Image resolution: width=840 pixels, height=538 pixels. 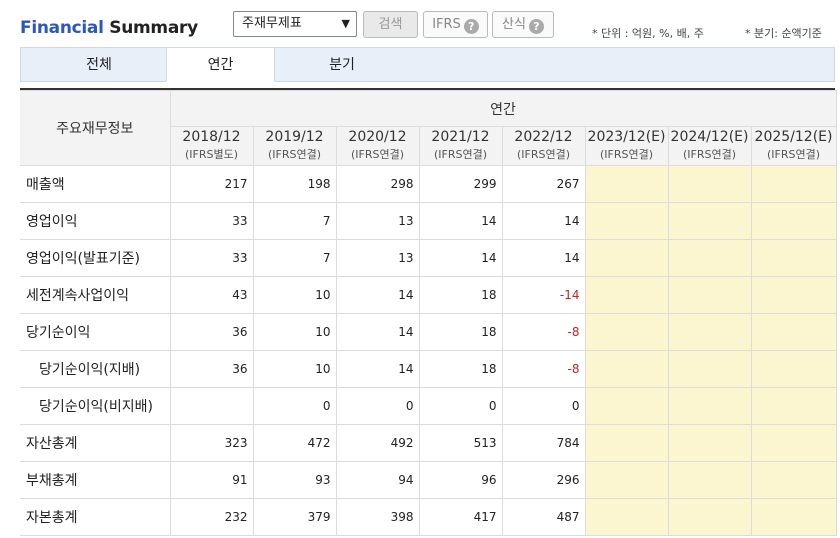 What do you see at coordinates (793, 146) in the screenshot?
I see `column-header: 2025/12(E) (IFRS연결)` at bounding box center [793, 146].